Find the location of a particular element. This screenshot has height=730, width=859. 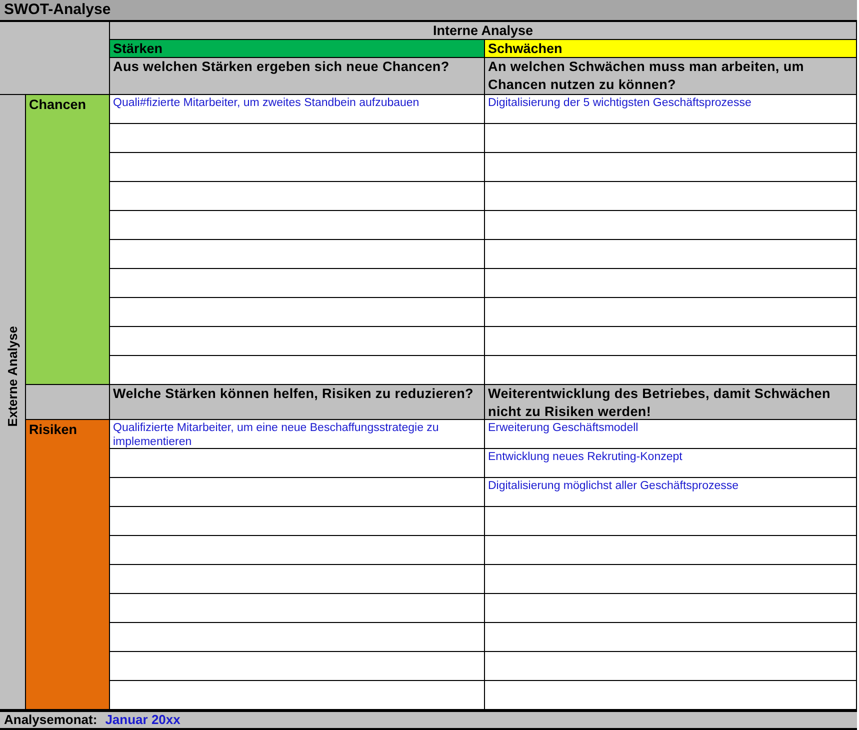

internal-analysis-header: Interne Analyse is located at coordinates (483, 31).